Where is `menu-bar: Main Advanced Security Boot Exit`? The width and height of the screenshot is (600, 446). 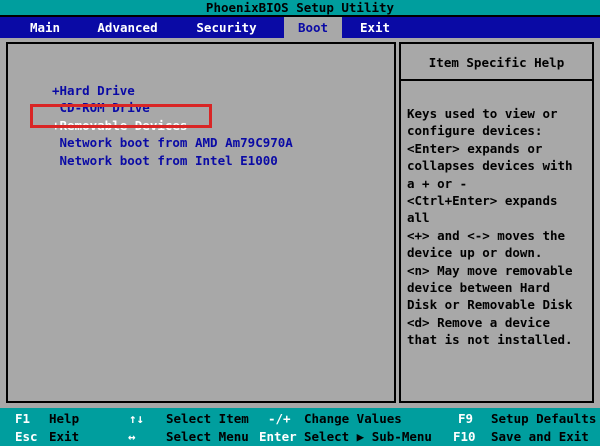
menu-bar: Main Advanced Security Boot Exit is located at coordinates (300, 26).